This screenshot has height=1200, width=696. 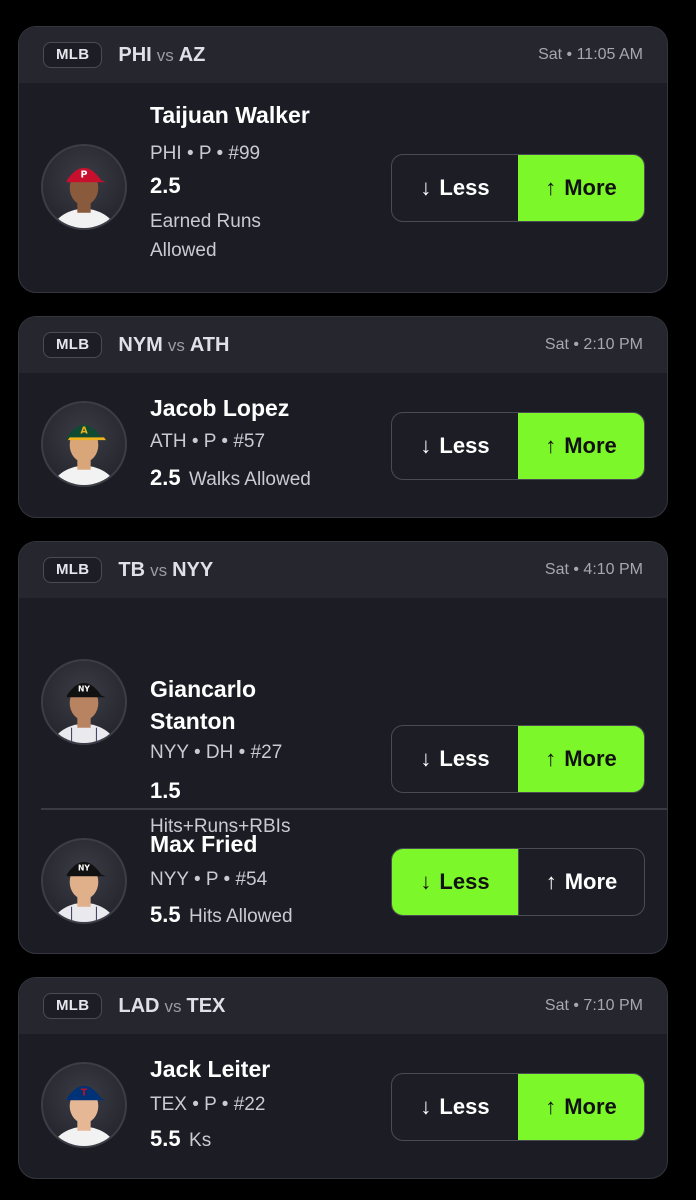 What do you see at coordinates (180, 1140) in the screenshot?
I see `stat-block: 5.5 Ks` at bounding box center [180, 1140].